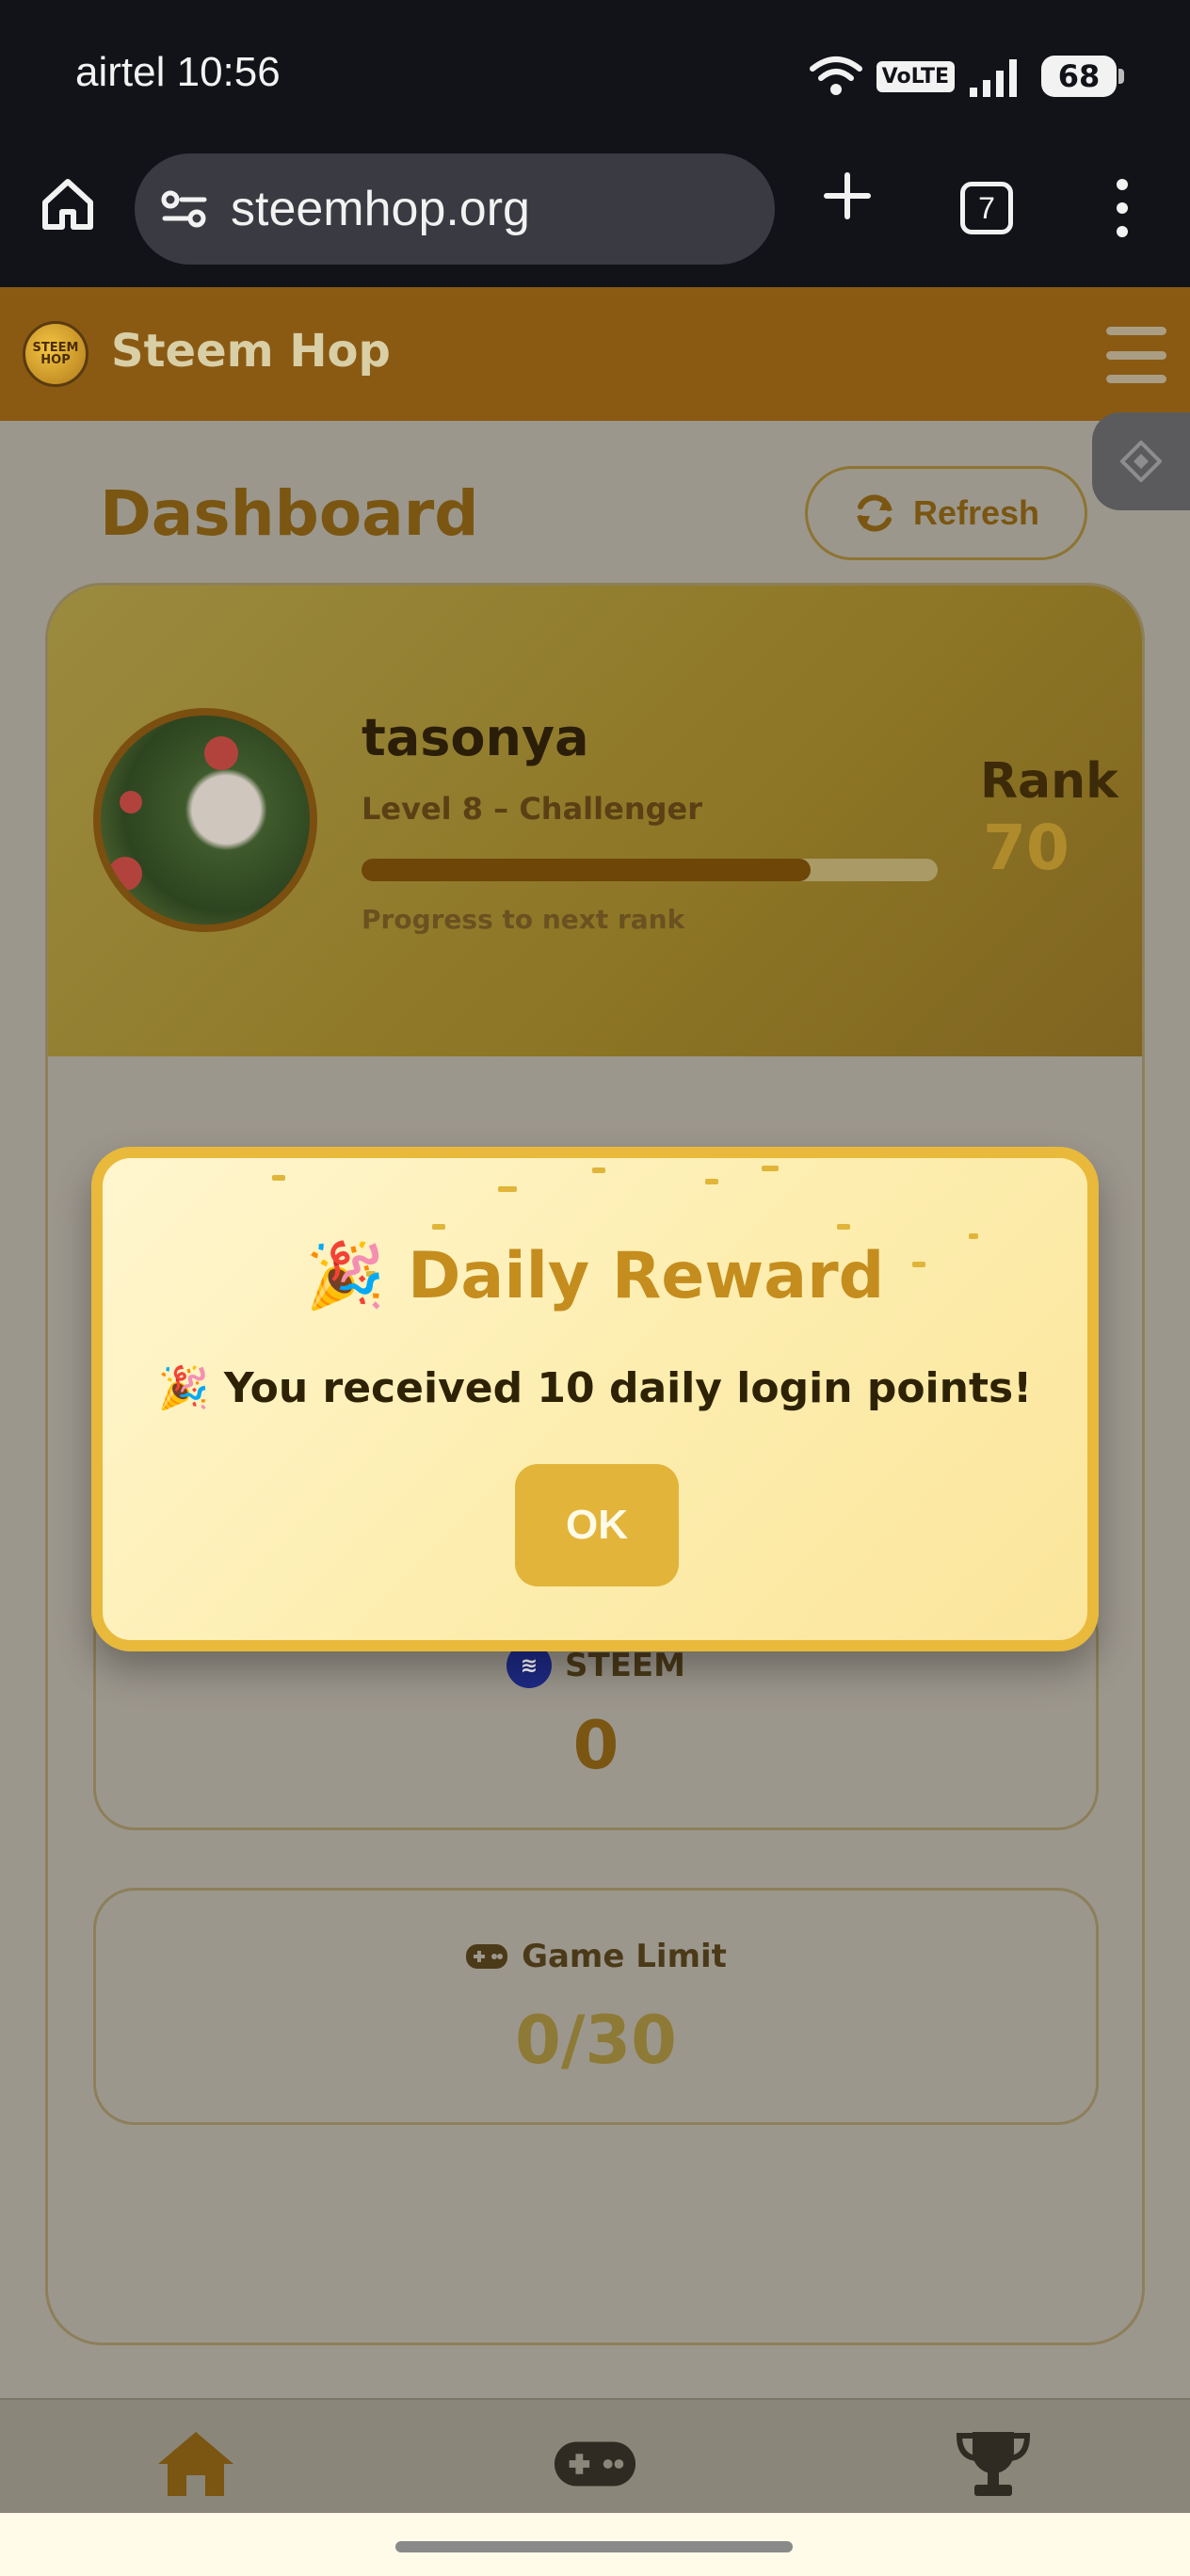 This screenshot has height=2576, width=1190. I want to click on binance-diamond-icon, so click(1141, 461).